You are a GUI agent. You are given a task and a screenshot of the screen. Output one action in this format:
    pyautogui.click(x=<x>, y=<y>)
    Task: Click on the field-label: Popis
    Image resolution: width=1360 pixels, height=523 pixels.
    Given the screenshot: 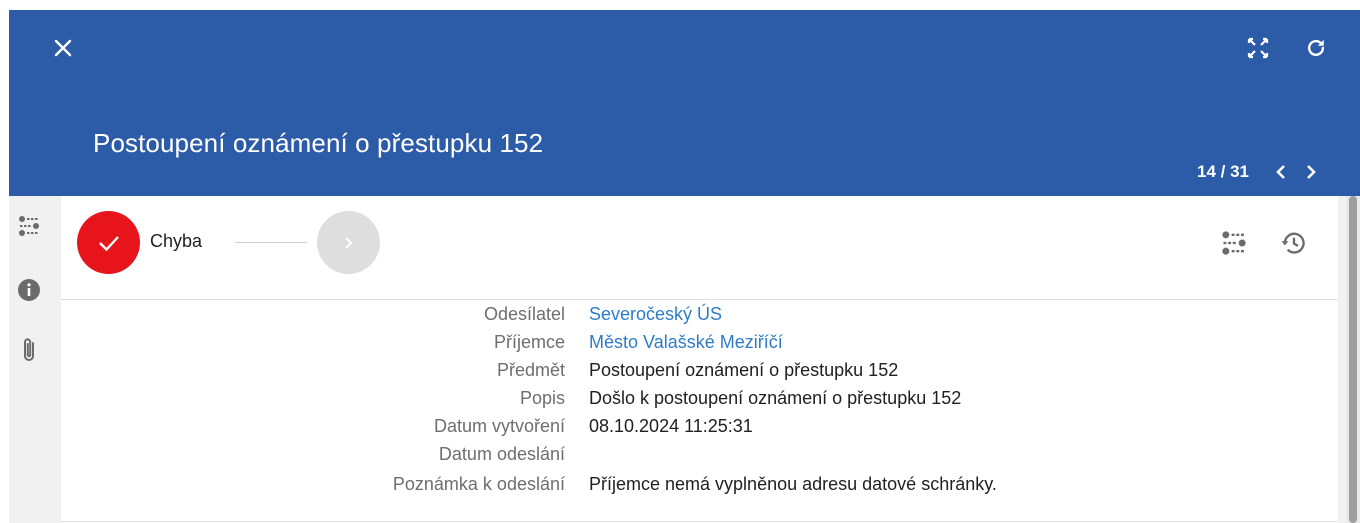 What is the action you would take?
    pyautogui.click(x=542, y=398)
    